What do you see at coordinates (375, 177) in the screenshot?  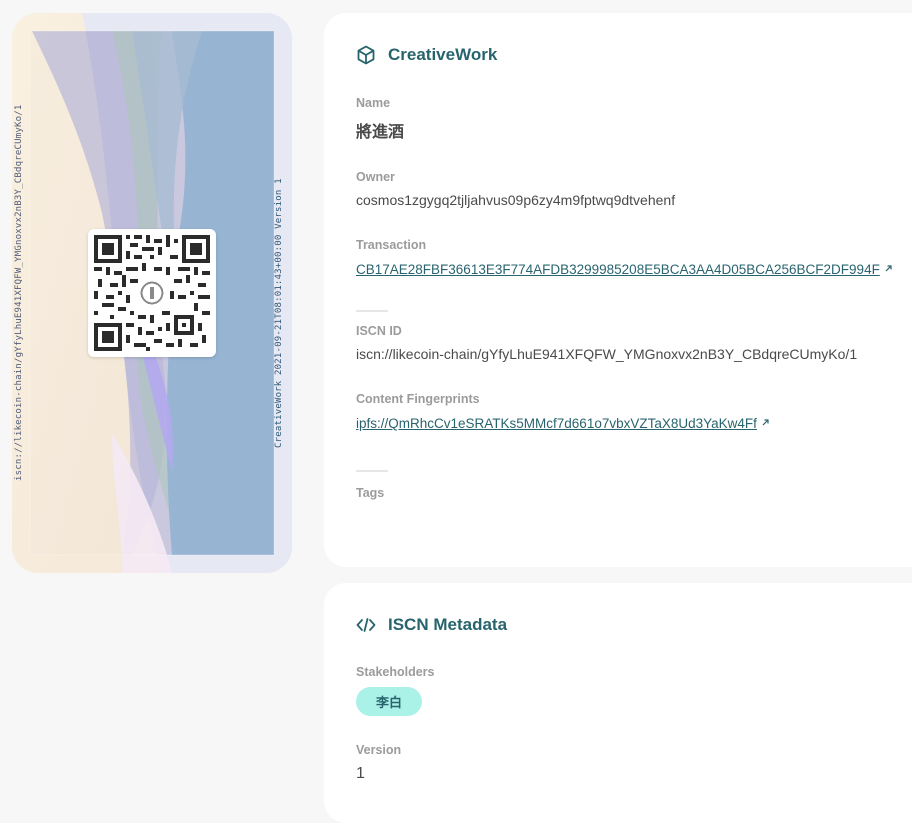 I see `owner-label: Owner` at bounding box center [375, 177].